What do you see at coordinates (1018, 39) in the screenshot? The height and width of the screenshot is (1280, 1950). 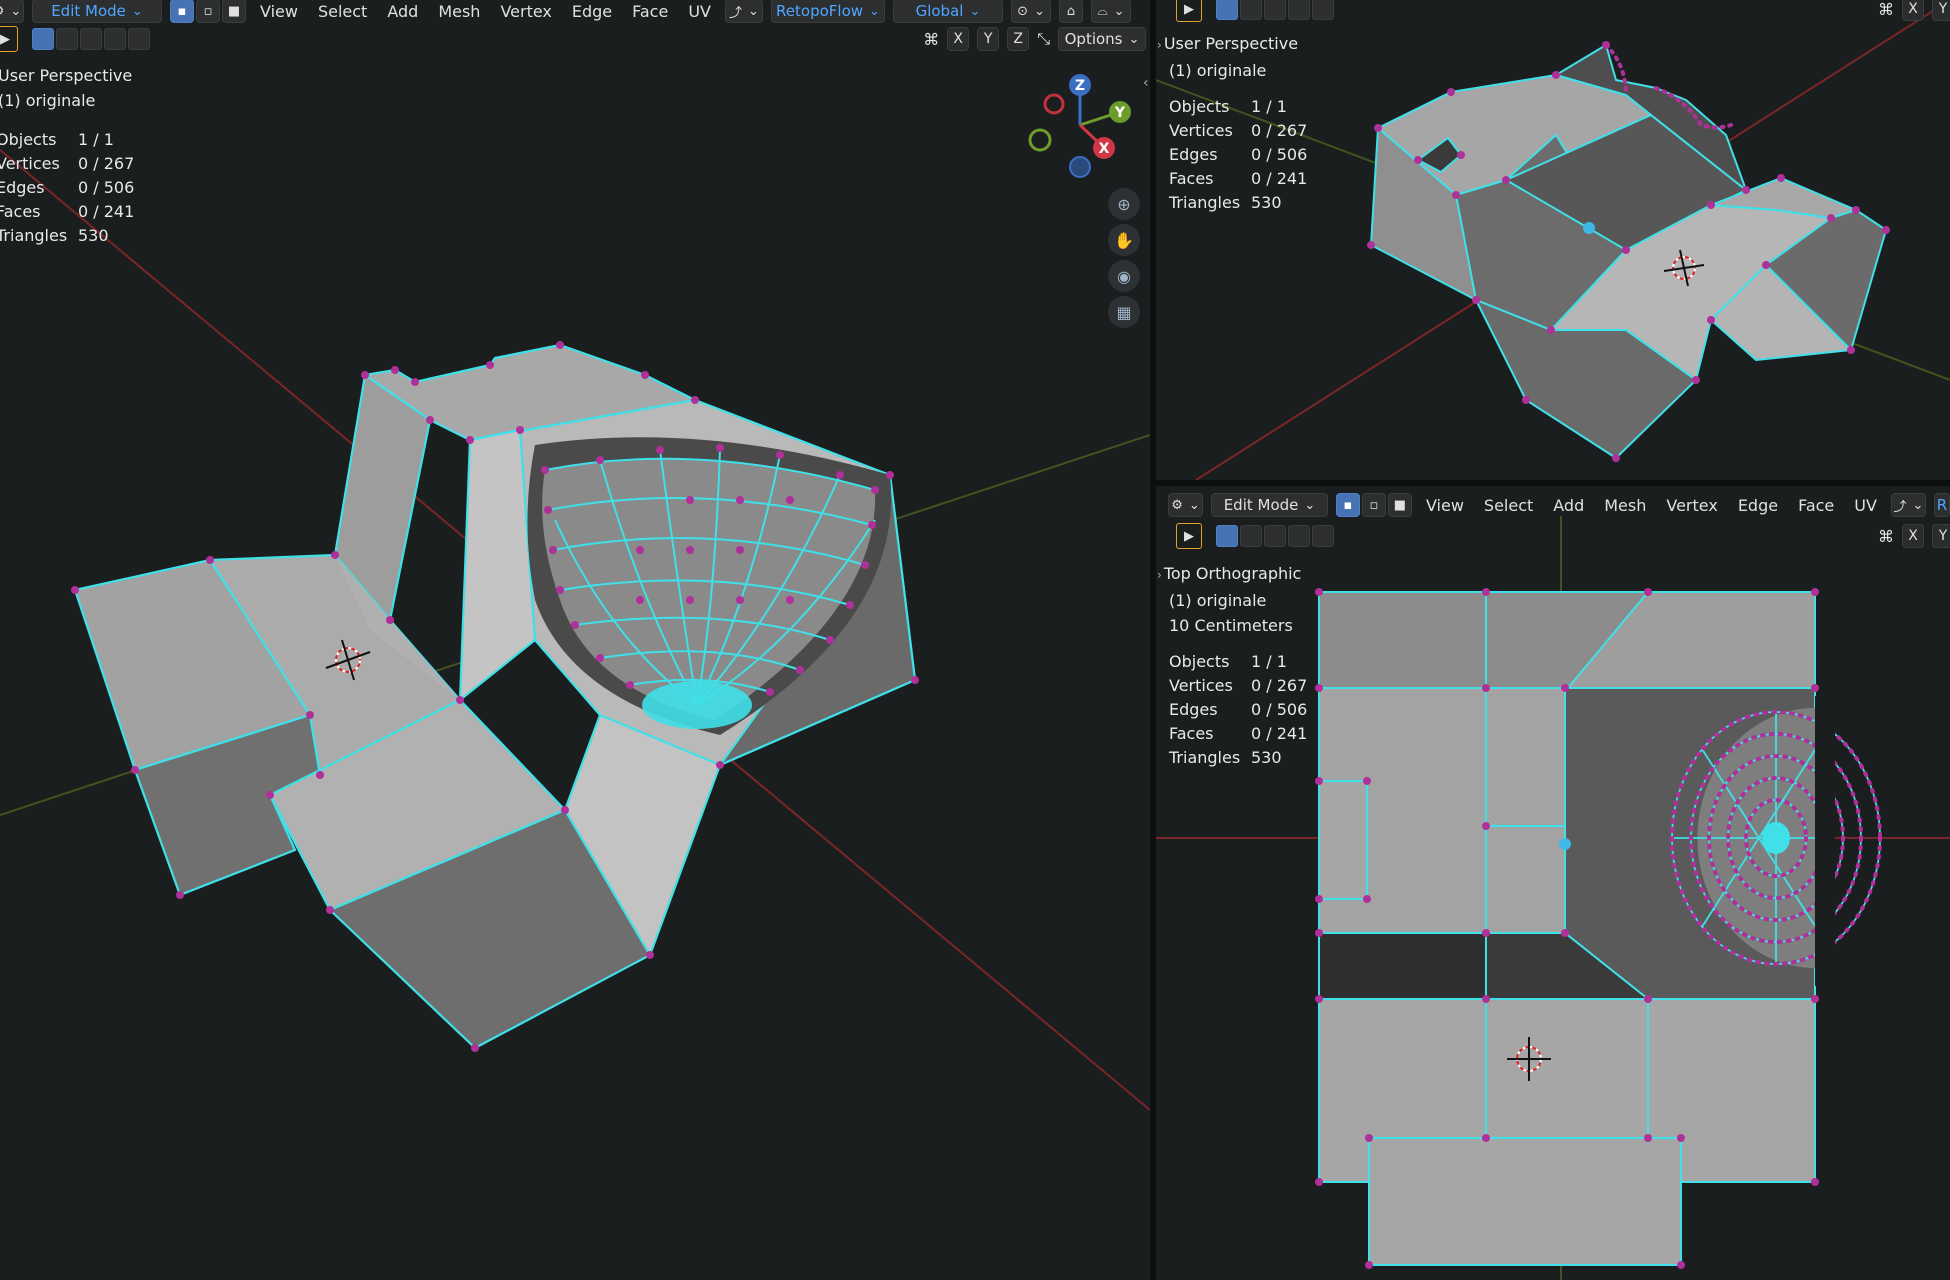 I see `axis-z-button: Z` at bounding box center [1018, 39].